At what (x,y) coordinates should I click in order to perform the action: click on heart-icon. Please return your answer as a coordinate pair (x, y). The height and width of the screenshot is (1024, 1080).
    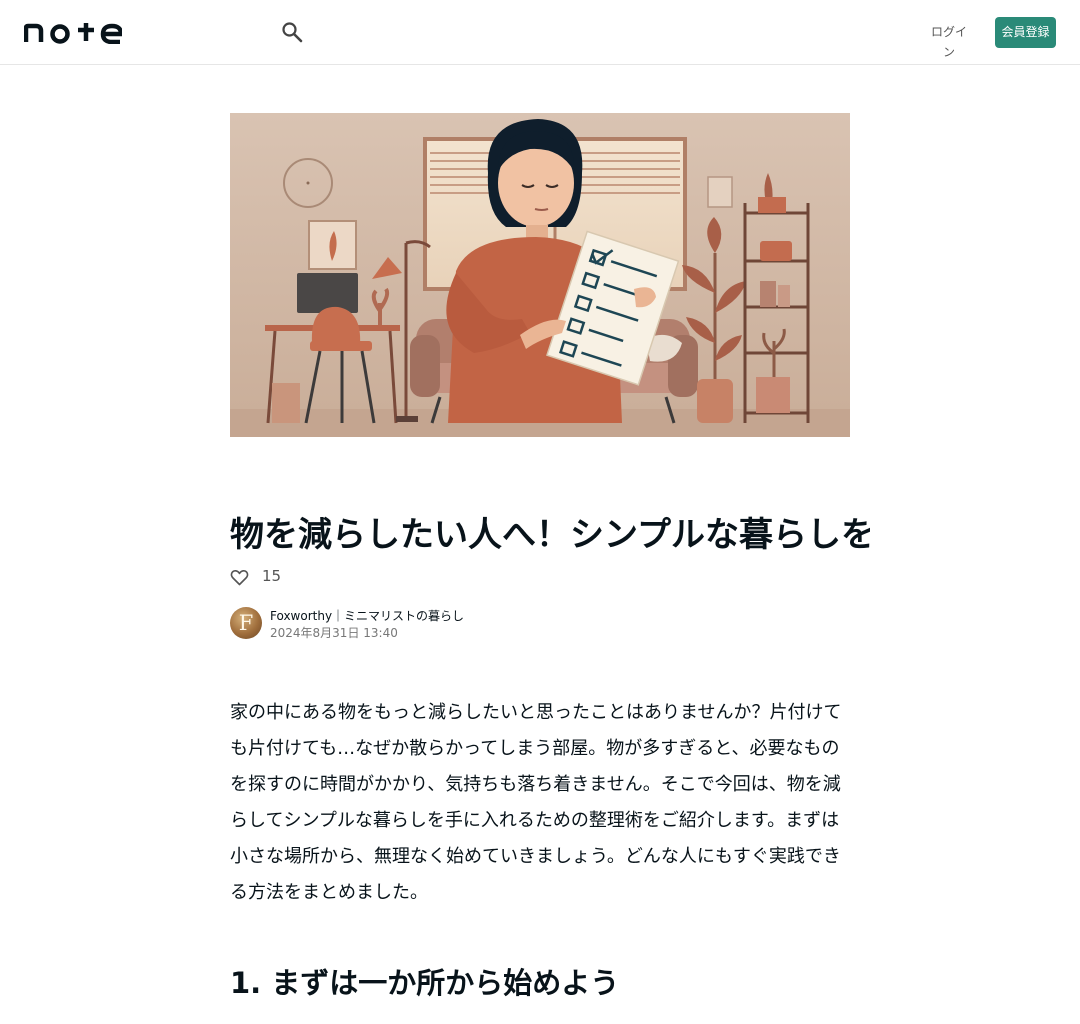
    Looking at the image, I should click on (239, 577).